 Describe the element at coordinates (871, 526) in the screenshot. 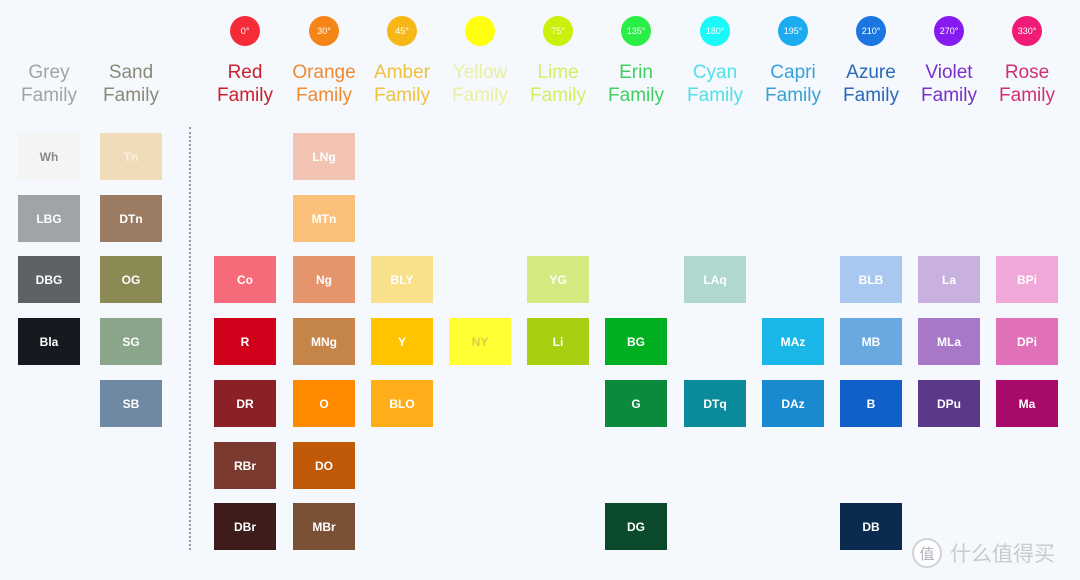

I see `color-swatch-db: DB` at that location.